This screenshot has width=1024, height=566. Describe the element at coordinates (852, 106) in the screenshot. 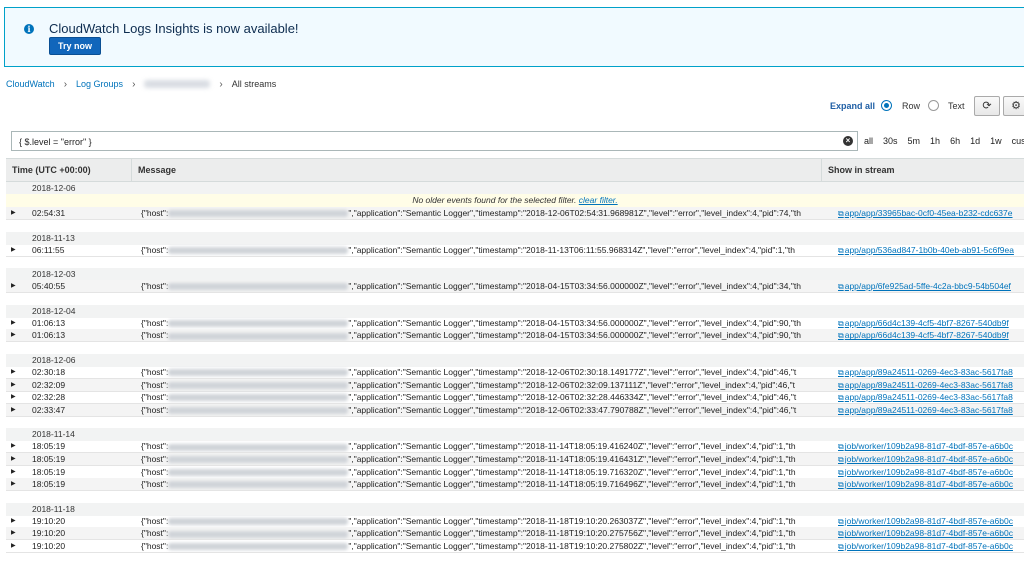

I see `expand-all-link: Expand all` at that location.